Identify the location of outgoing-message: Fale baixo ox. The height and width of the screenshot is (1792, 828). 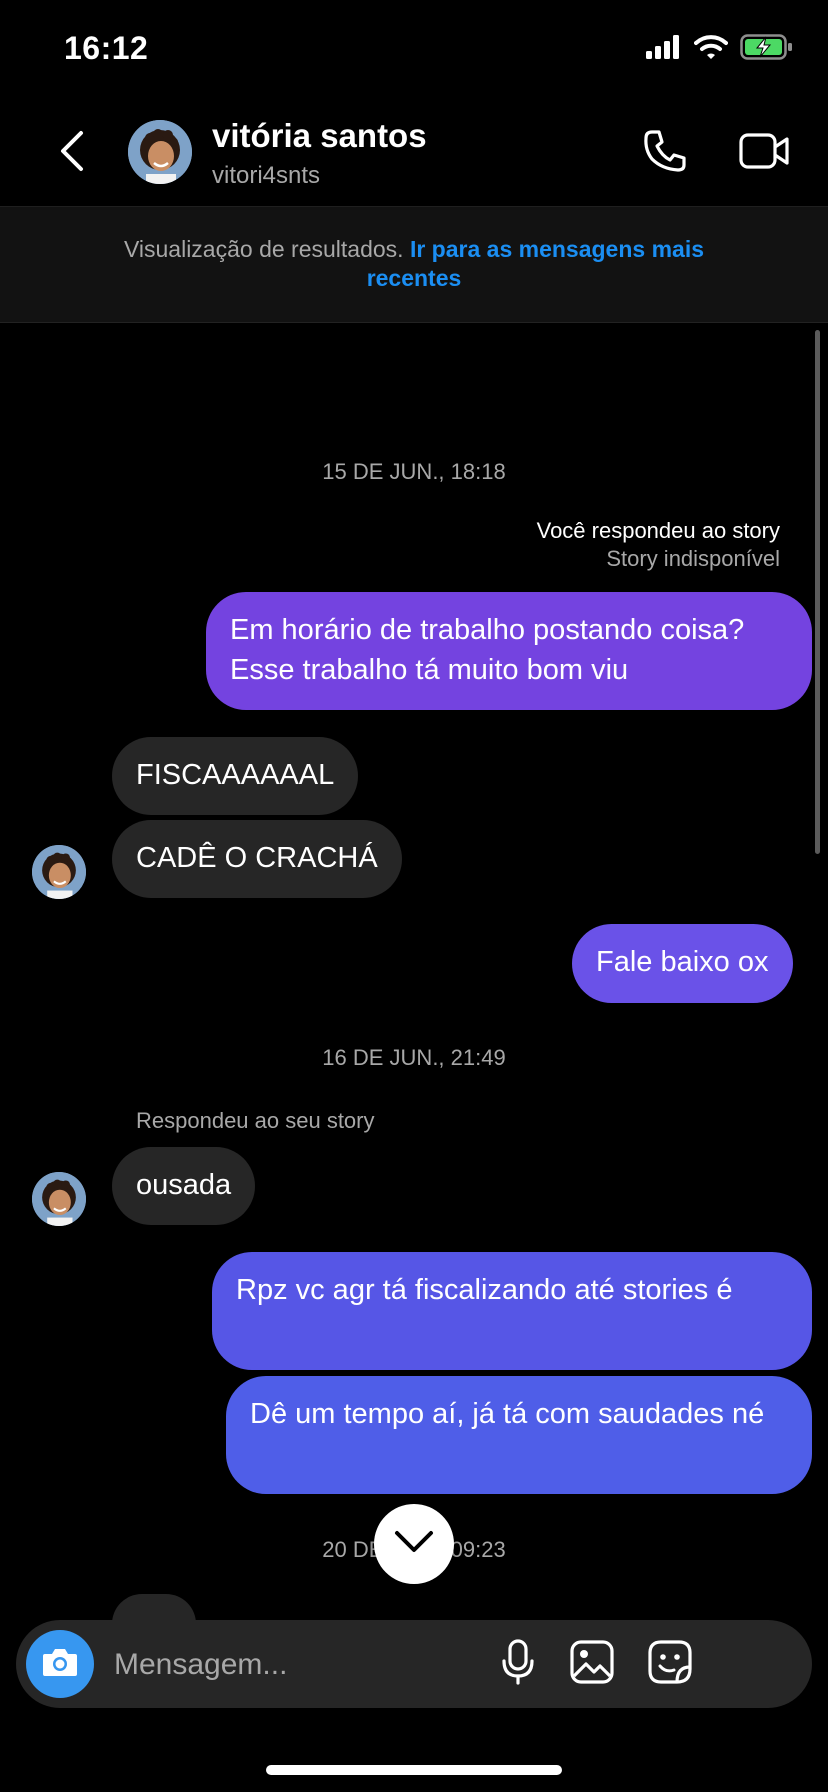
(682, 963).